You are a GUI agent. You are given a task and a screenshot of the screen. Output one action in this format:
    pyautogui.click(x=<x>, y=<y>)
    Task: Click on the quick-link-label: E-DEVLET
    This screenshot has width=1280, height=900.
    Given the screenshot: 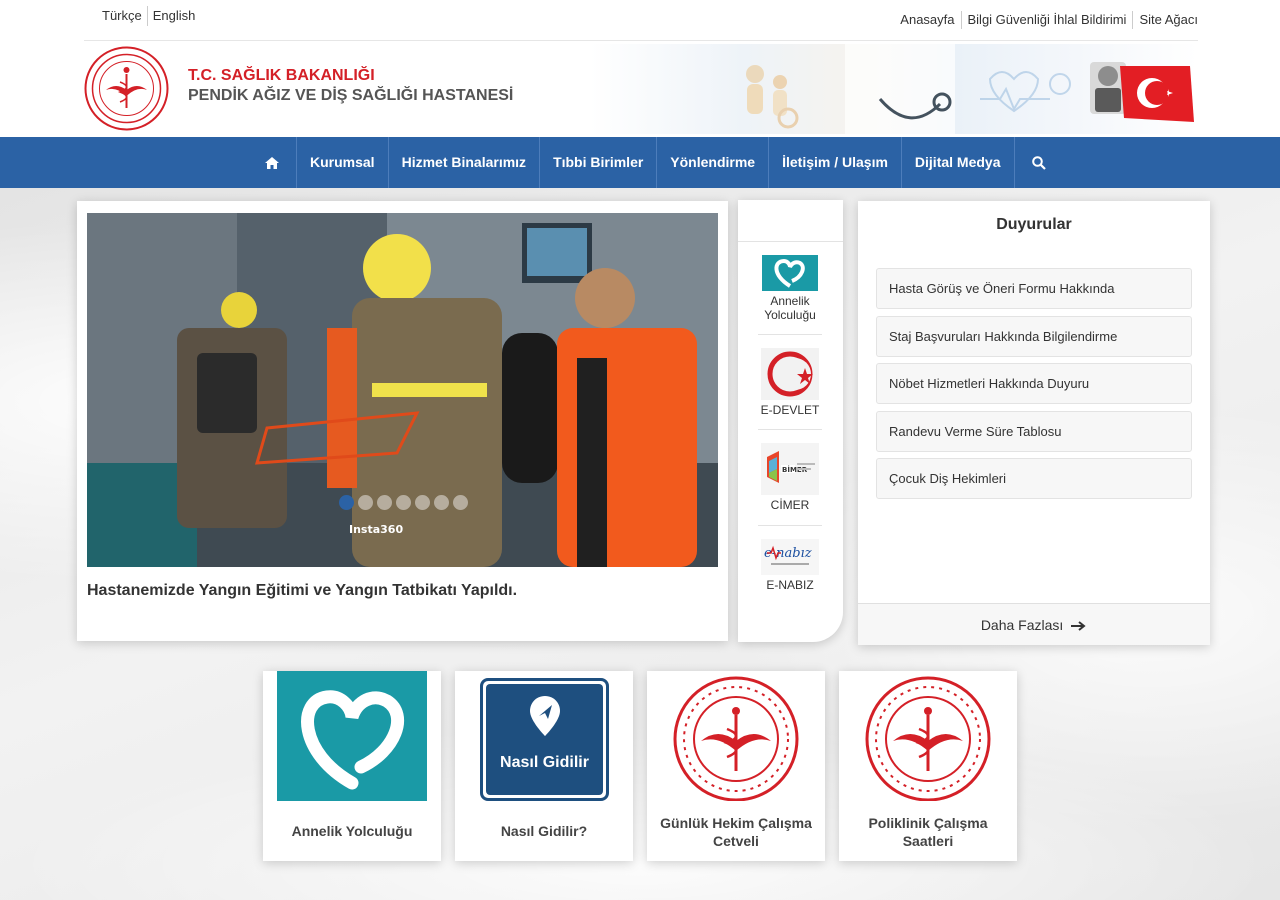 What is the action you would take?
    pyautogui.click(x=790, y=410)
    